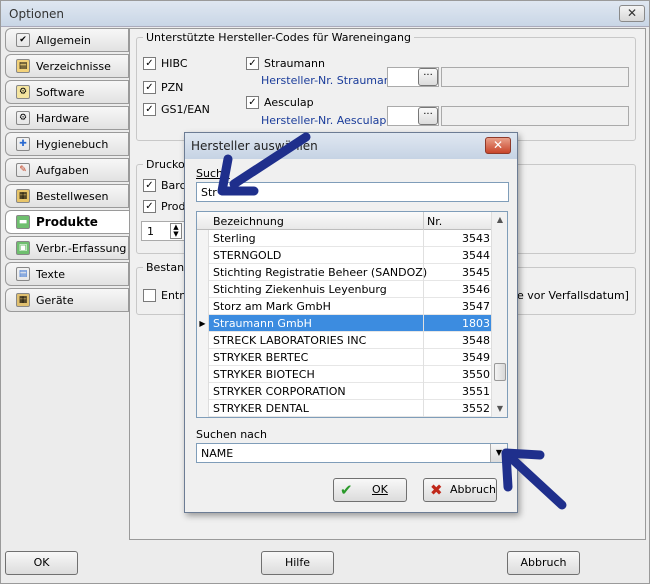 This screenshot has height=584, width=650. What do you see at coordinates (499, 314) in the screenshot?
I see `grid-scrollbar: ▲ ▼` at bounding box center [499, 314].